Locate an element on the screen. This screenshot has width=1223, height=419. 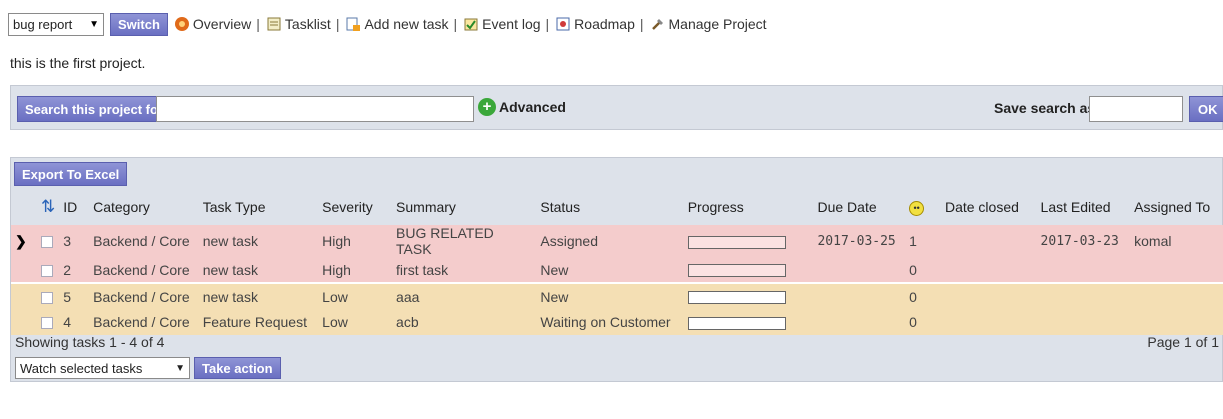
dropdown-arrow-icon: ▼ is located at coordinates (94, 24).